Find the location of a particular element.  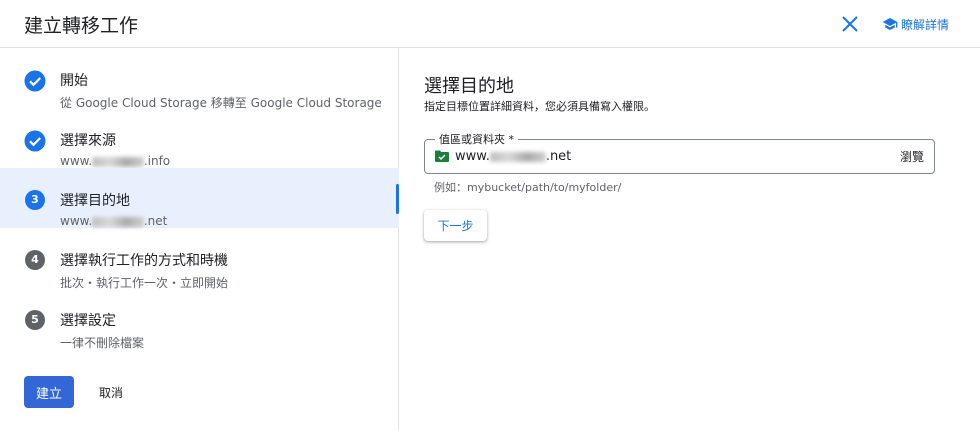

learn-more-label: 瞭解詳情 is located at coordinates (925, 24).